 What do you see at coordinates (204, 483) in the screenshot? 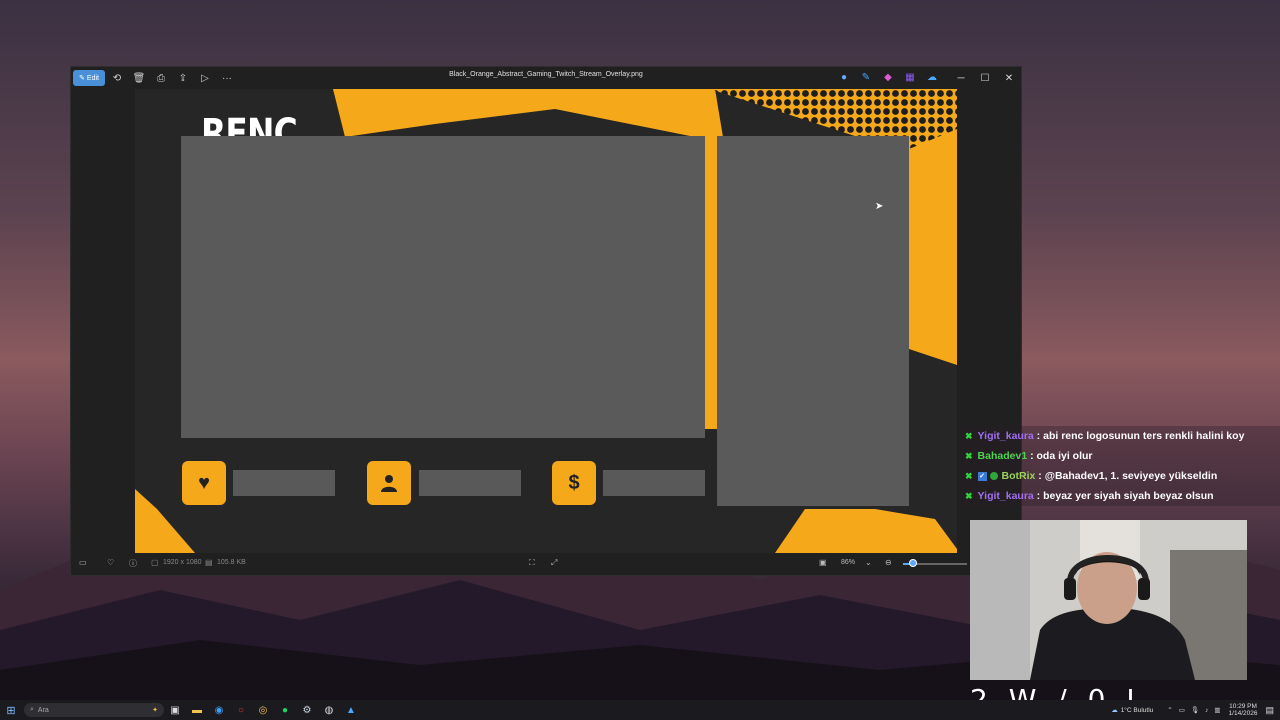
I see `heart-icon: ♥` at bounding box center [204, 483].